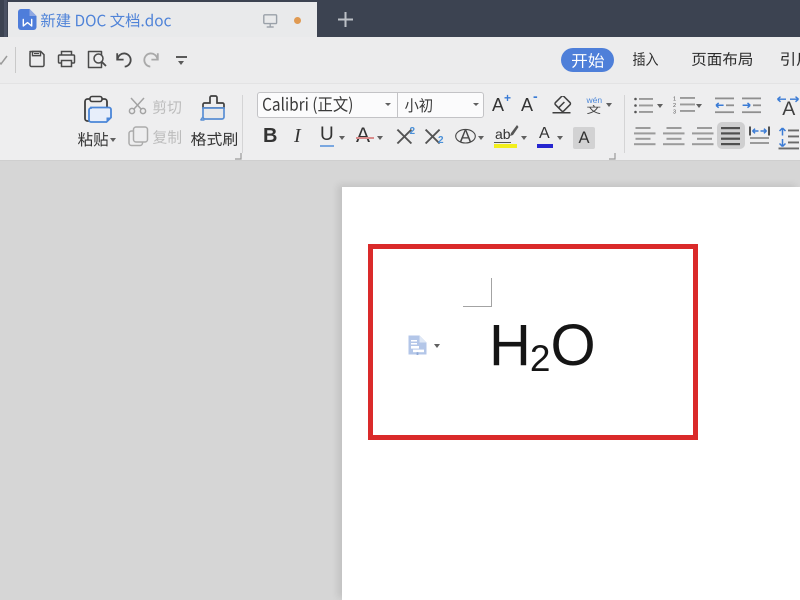  What do you see at coordinates (674, 100) in the screenshot?
I see `svg-text: 1` at bounding box center [674, 100].